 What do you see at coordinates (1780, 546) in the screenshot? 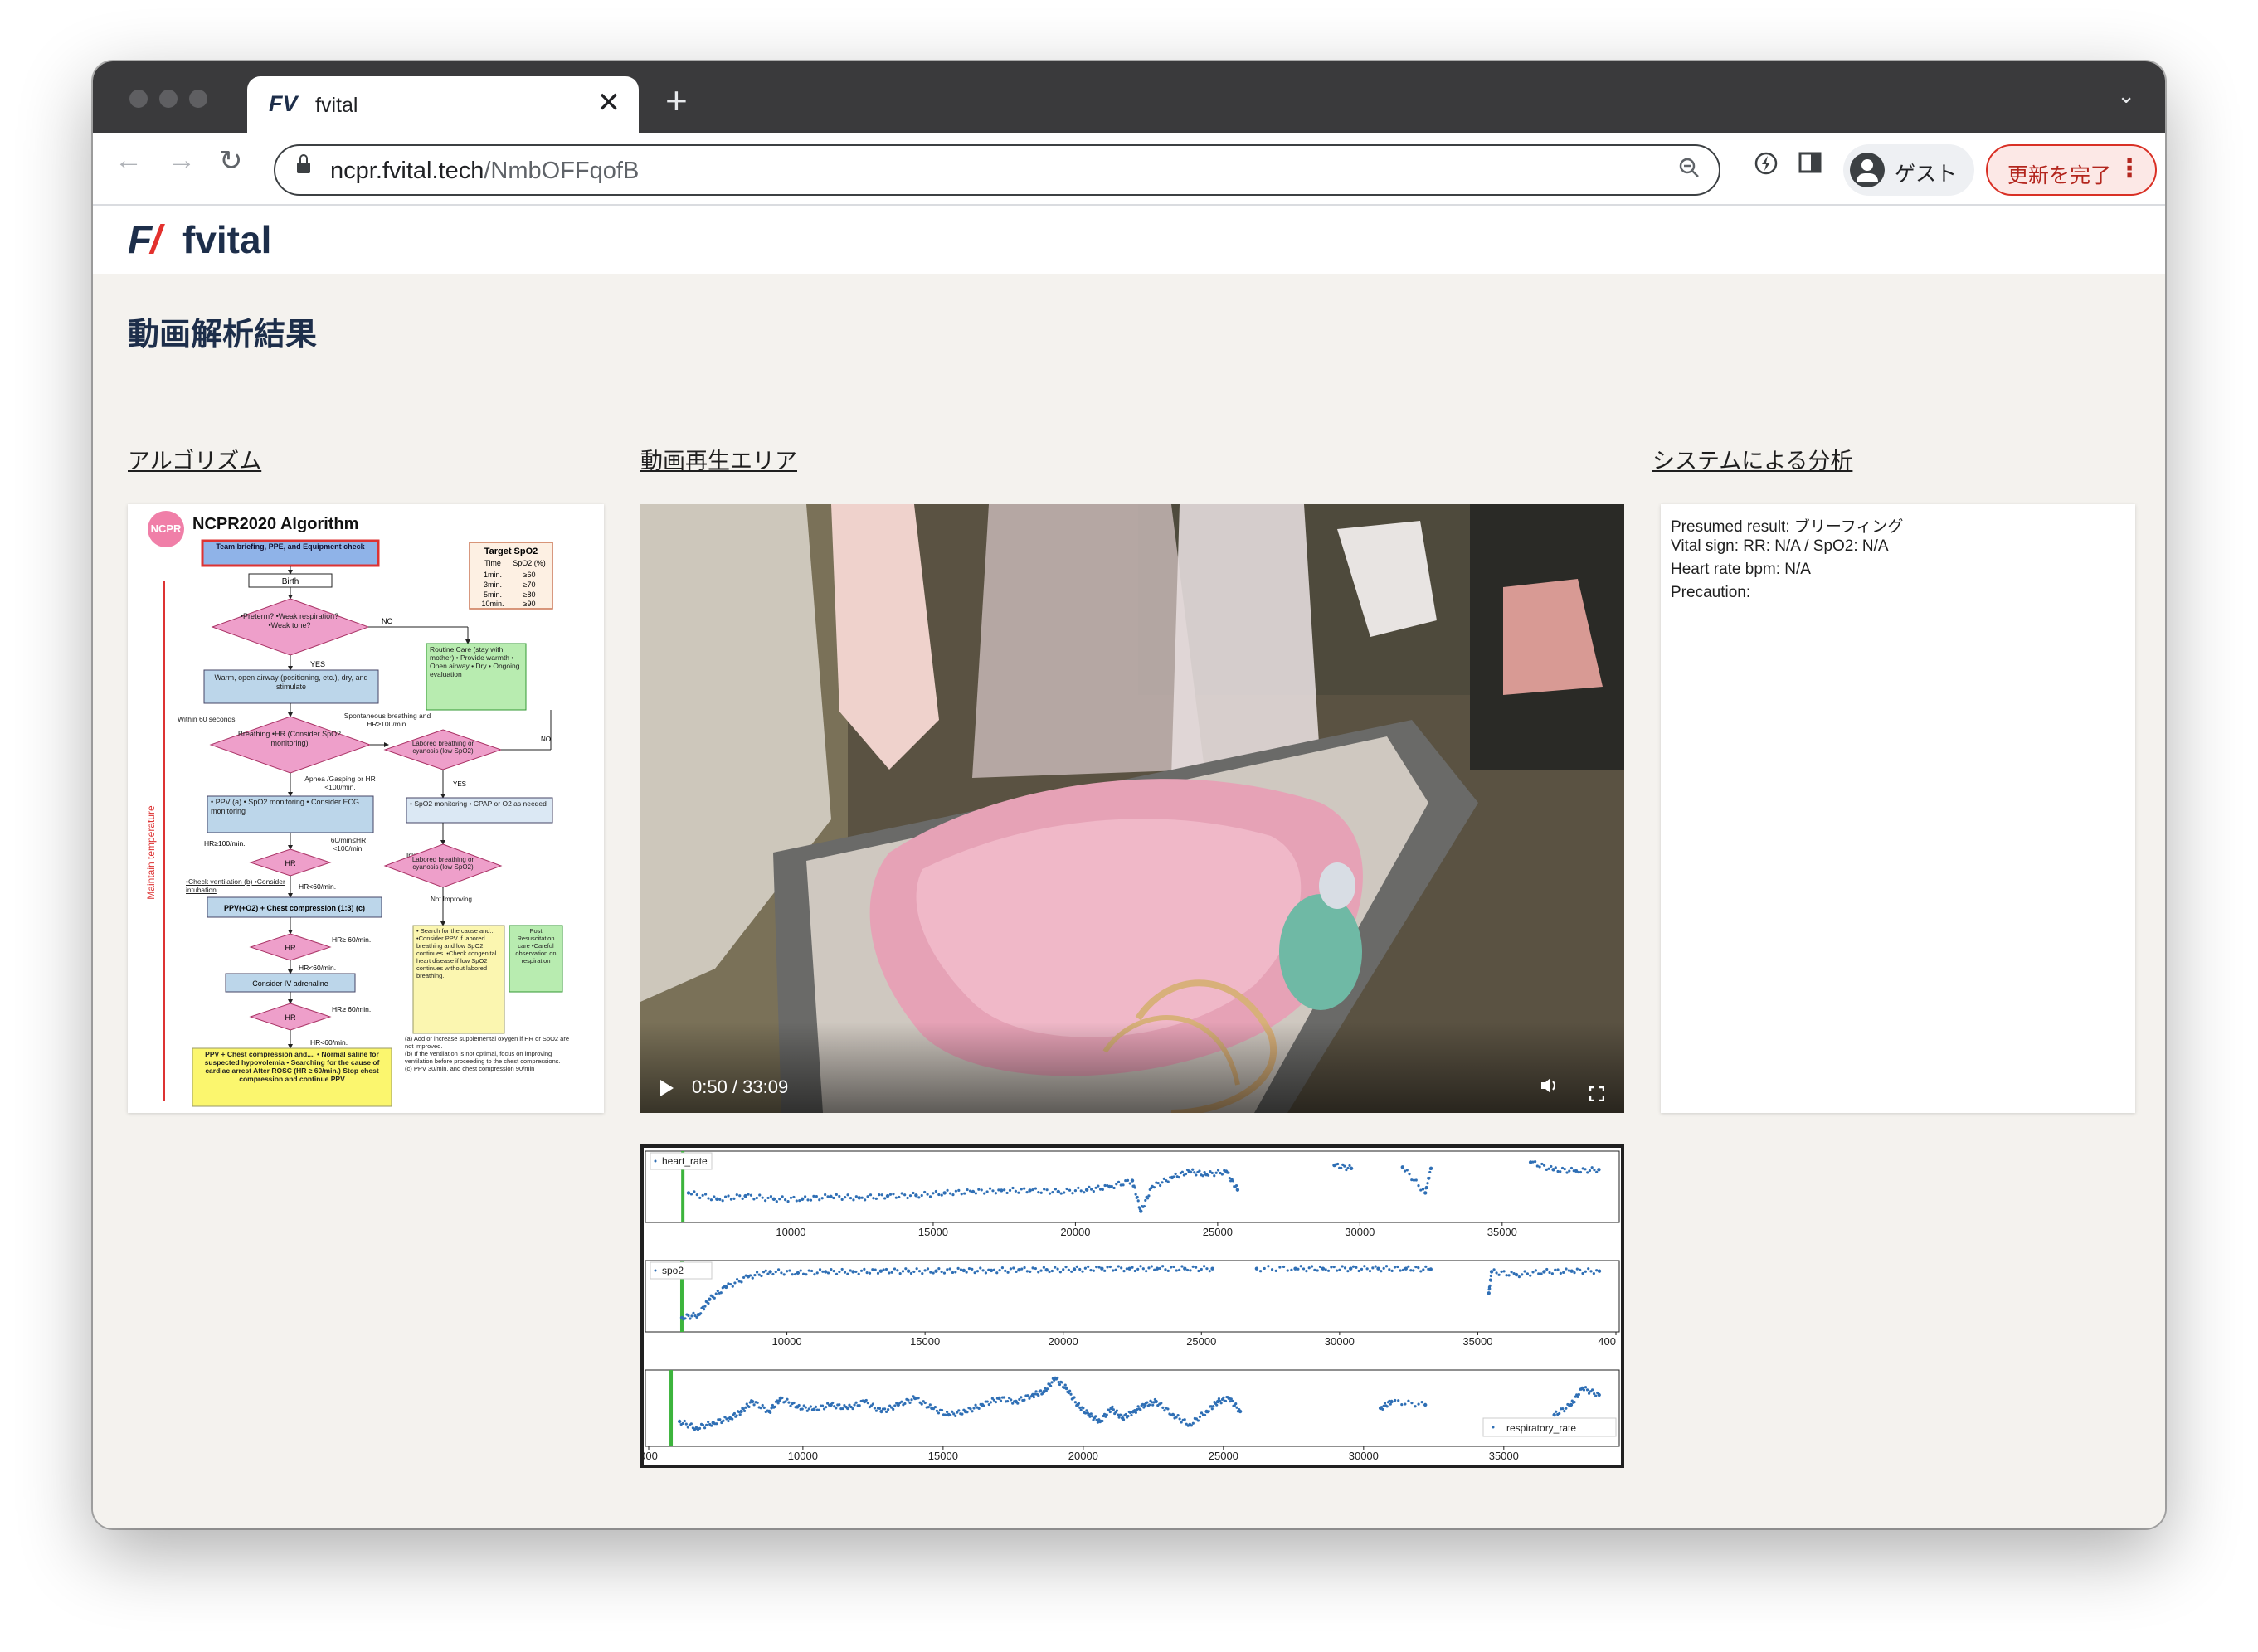
I see `vital-sign: Vital sign: RR: N/A / SpO2: N/A` at bounding box center [1780, 546].